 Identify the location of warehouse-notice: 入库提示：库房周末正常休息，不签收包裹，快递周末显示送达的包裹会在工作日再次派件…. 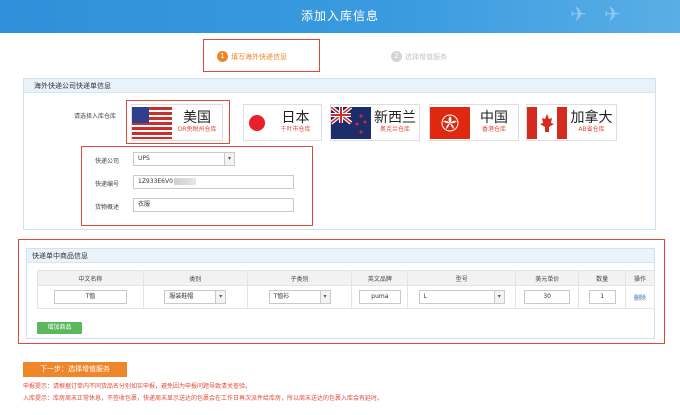
(203, 398).